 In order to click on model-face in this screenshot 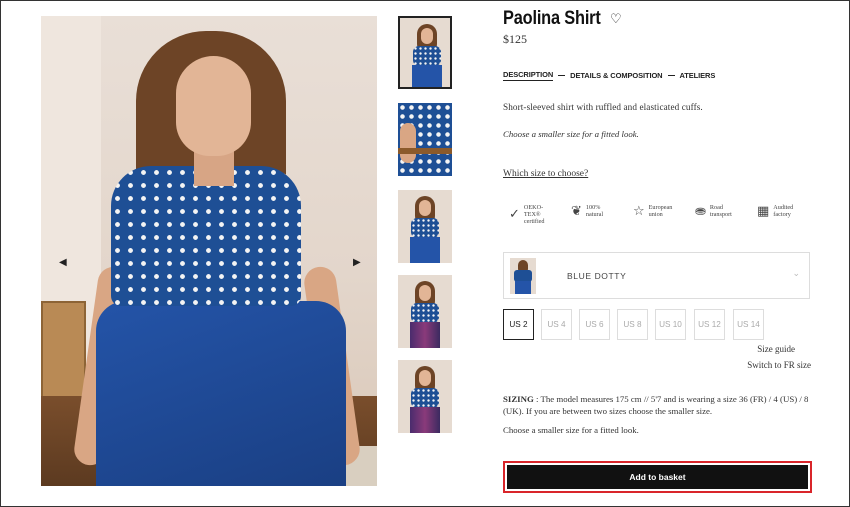, I will do `click(213, 106)`.